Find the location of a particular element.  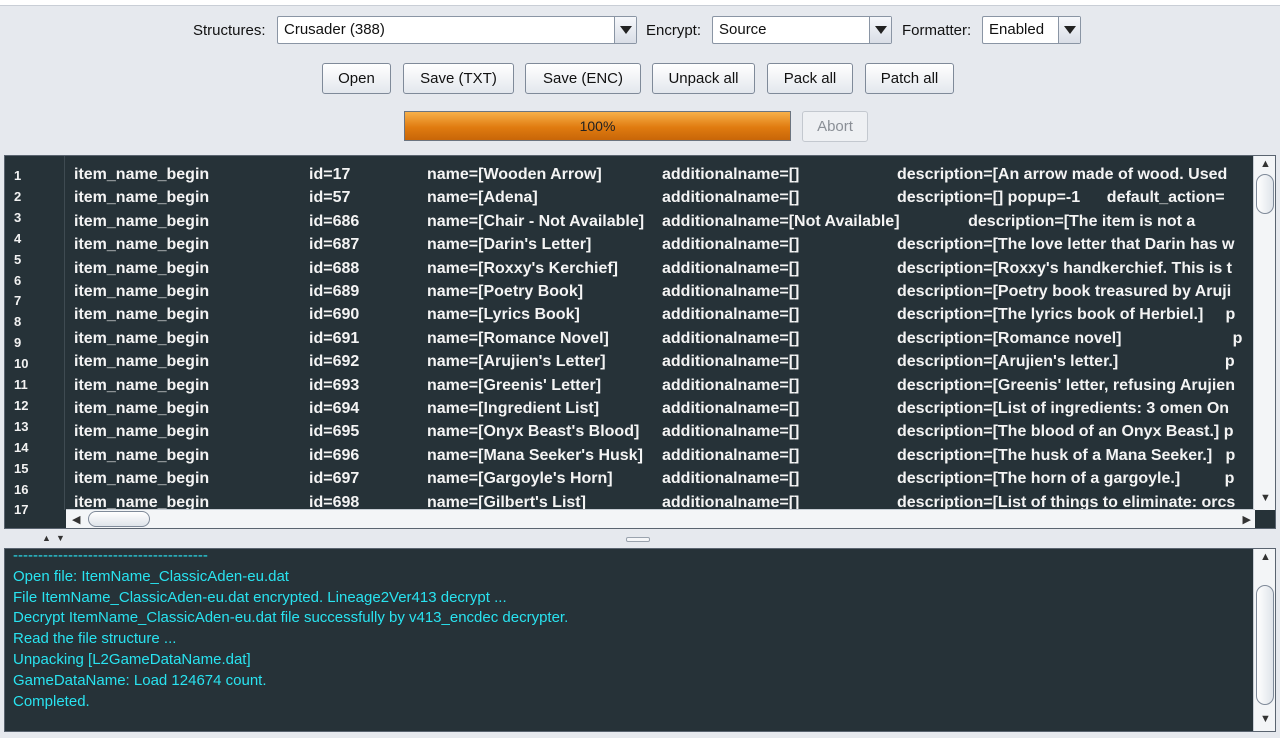

formatter-label: Formatter: is located at coordinates (937, 30).